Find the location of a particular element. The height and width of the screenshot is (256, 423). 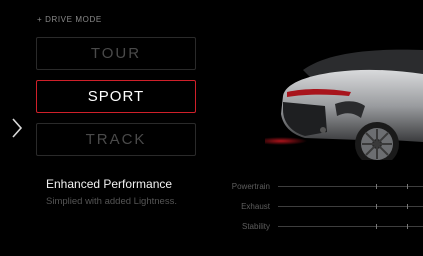

metric-label-stability: Stability is located at coordinates (255, 226).